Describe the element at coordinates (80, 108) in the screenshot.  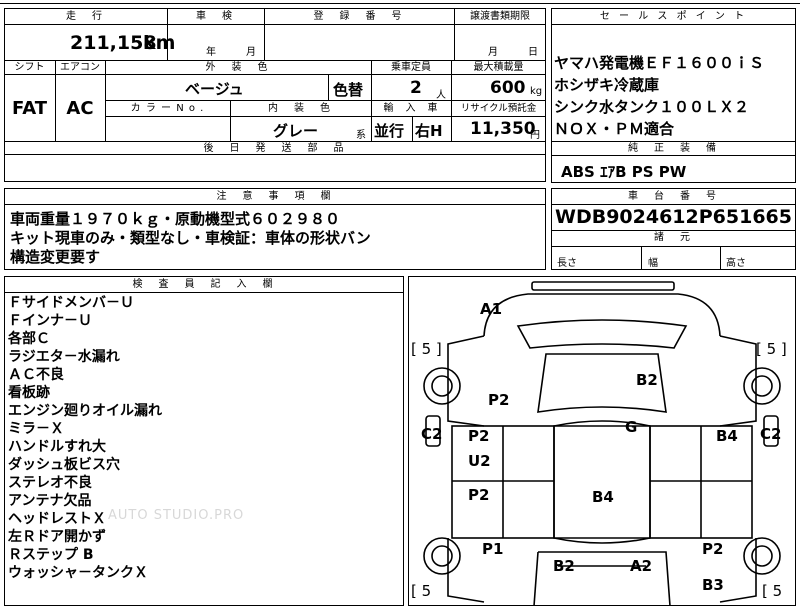
I see `aircon-value: AC` at that location.